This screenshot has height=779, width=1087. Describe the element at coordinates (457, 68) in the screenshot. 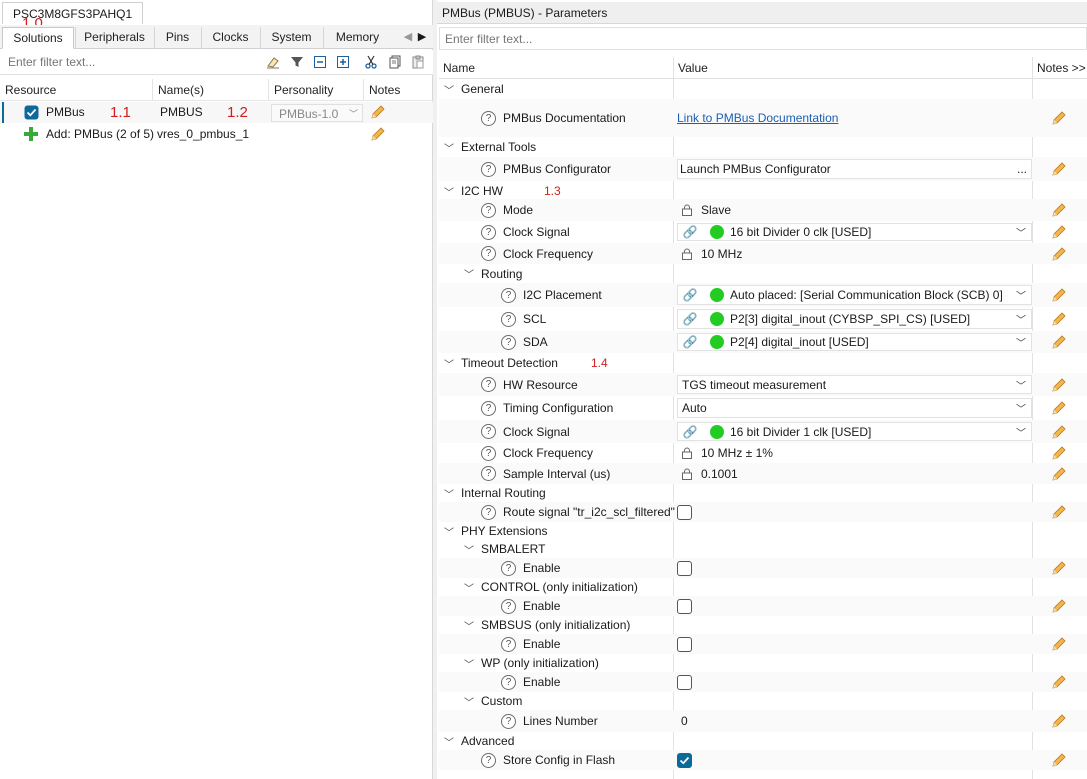

I see `column-header-name: Name` at that location.